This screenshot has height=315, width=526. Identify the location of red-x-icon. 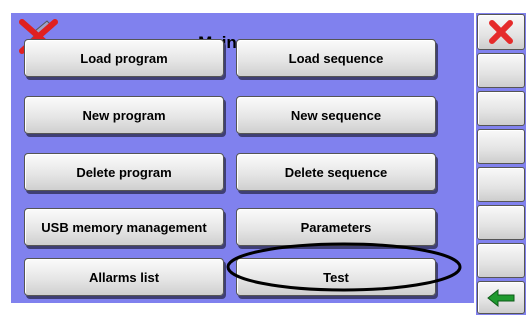
(501, 32).